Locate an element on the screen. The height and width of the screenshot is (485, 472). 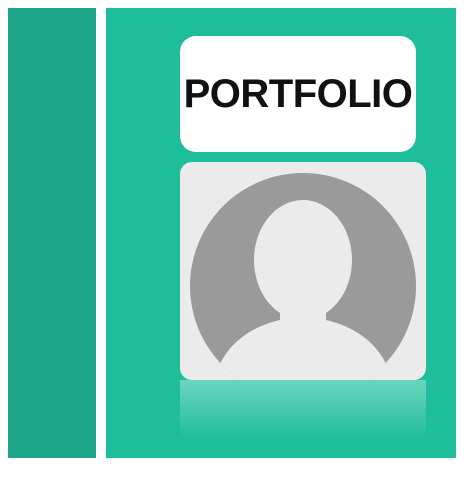
bottom-margin is located at coordinates (236, 481).